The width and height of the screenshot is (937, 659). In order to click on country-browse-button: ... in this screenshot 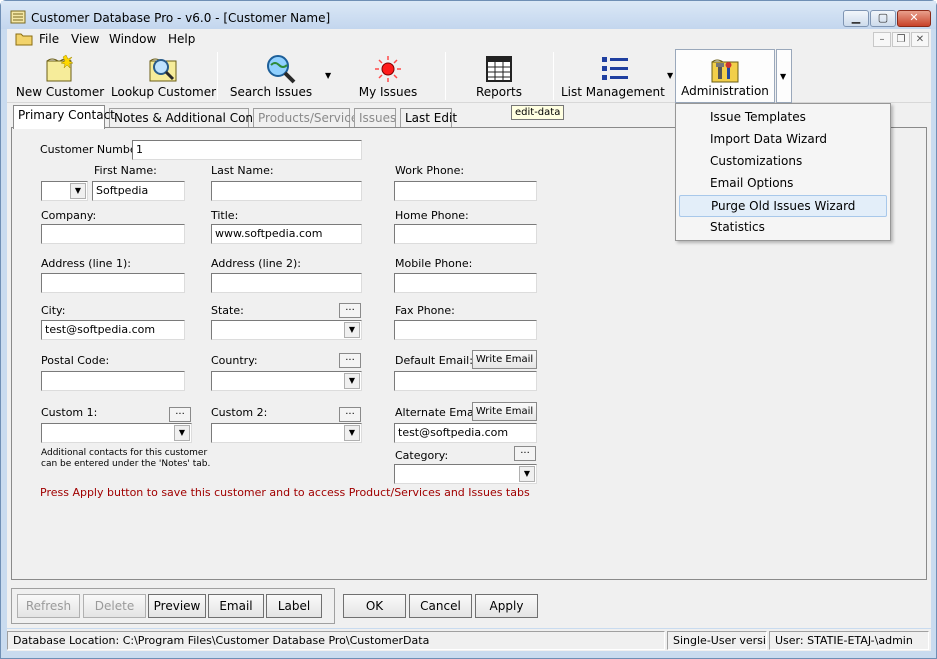, I will do `click(350, 360)`.